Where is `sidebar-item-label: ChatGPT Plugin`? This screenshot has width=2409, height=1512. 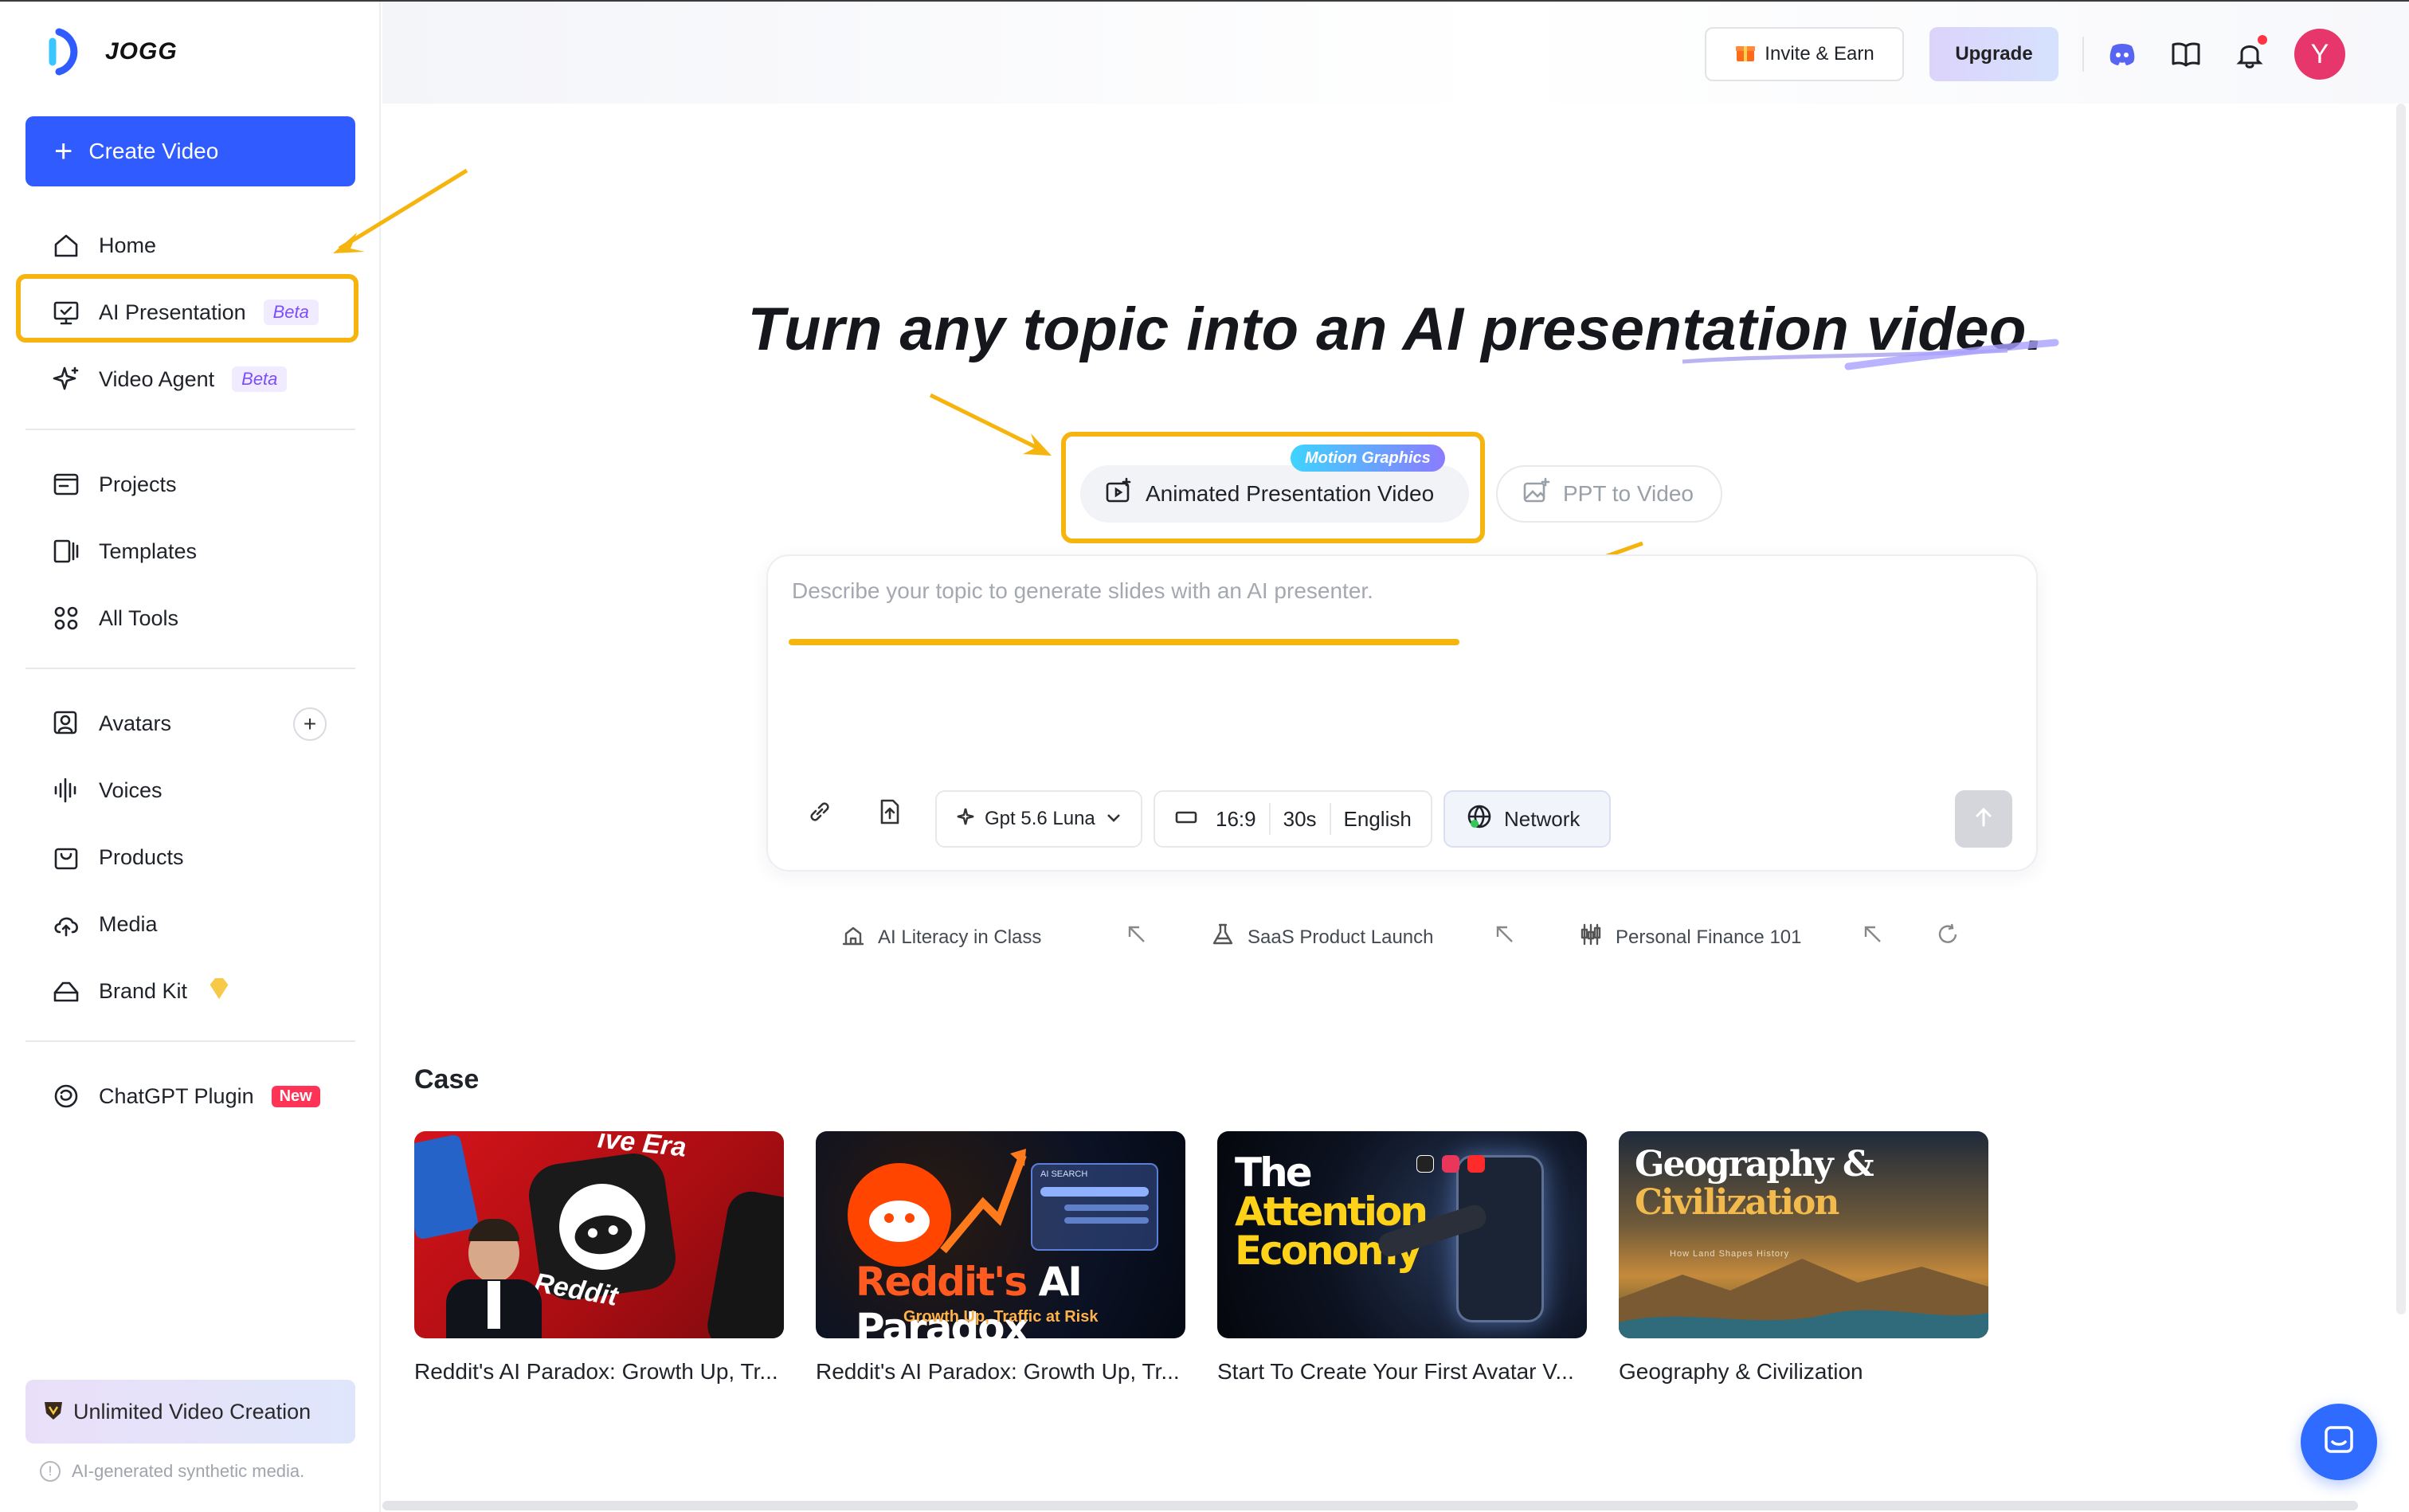
sidebar-item-label: ChatGPT Plugin is located at coordinates (176, 1095).